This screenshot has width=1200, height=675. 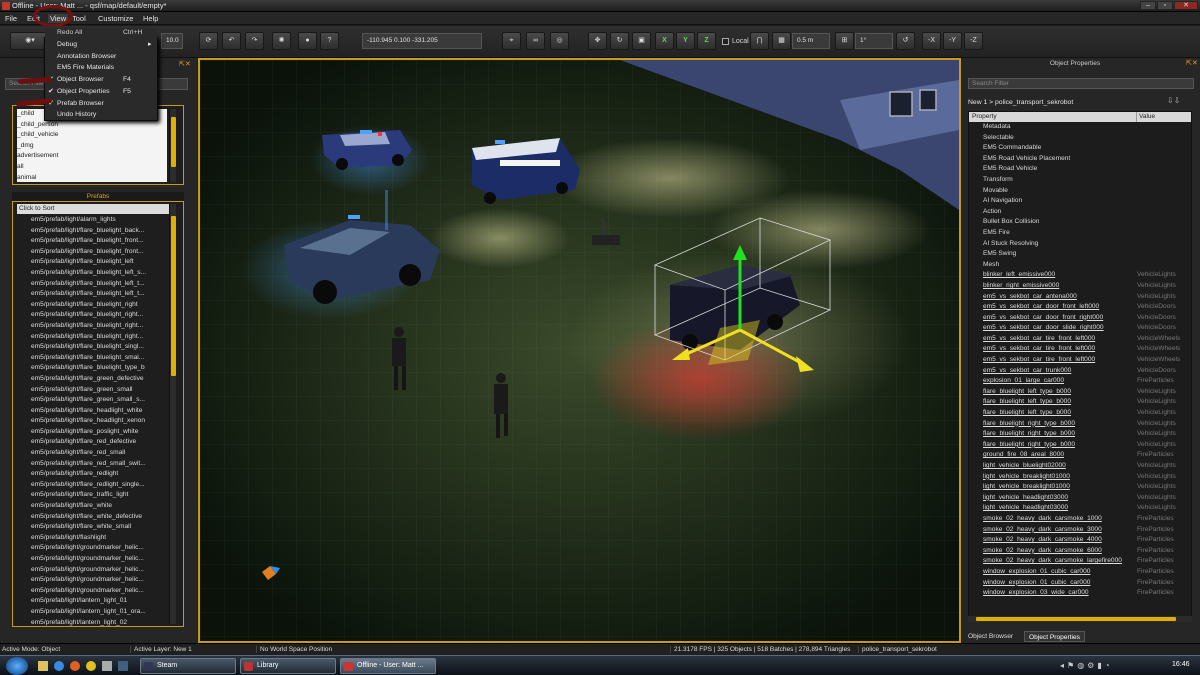 I want to click on property-row: Mesh, so click(x=1080, y=265).